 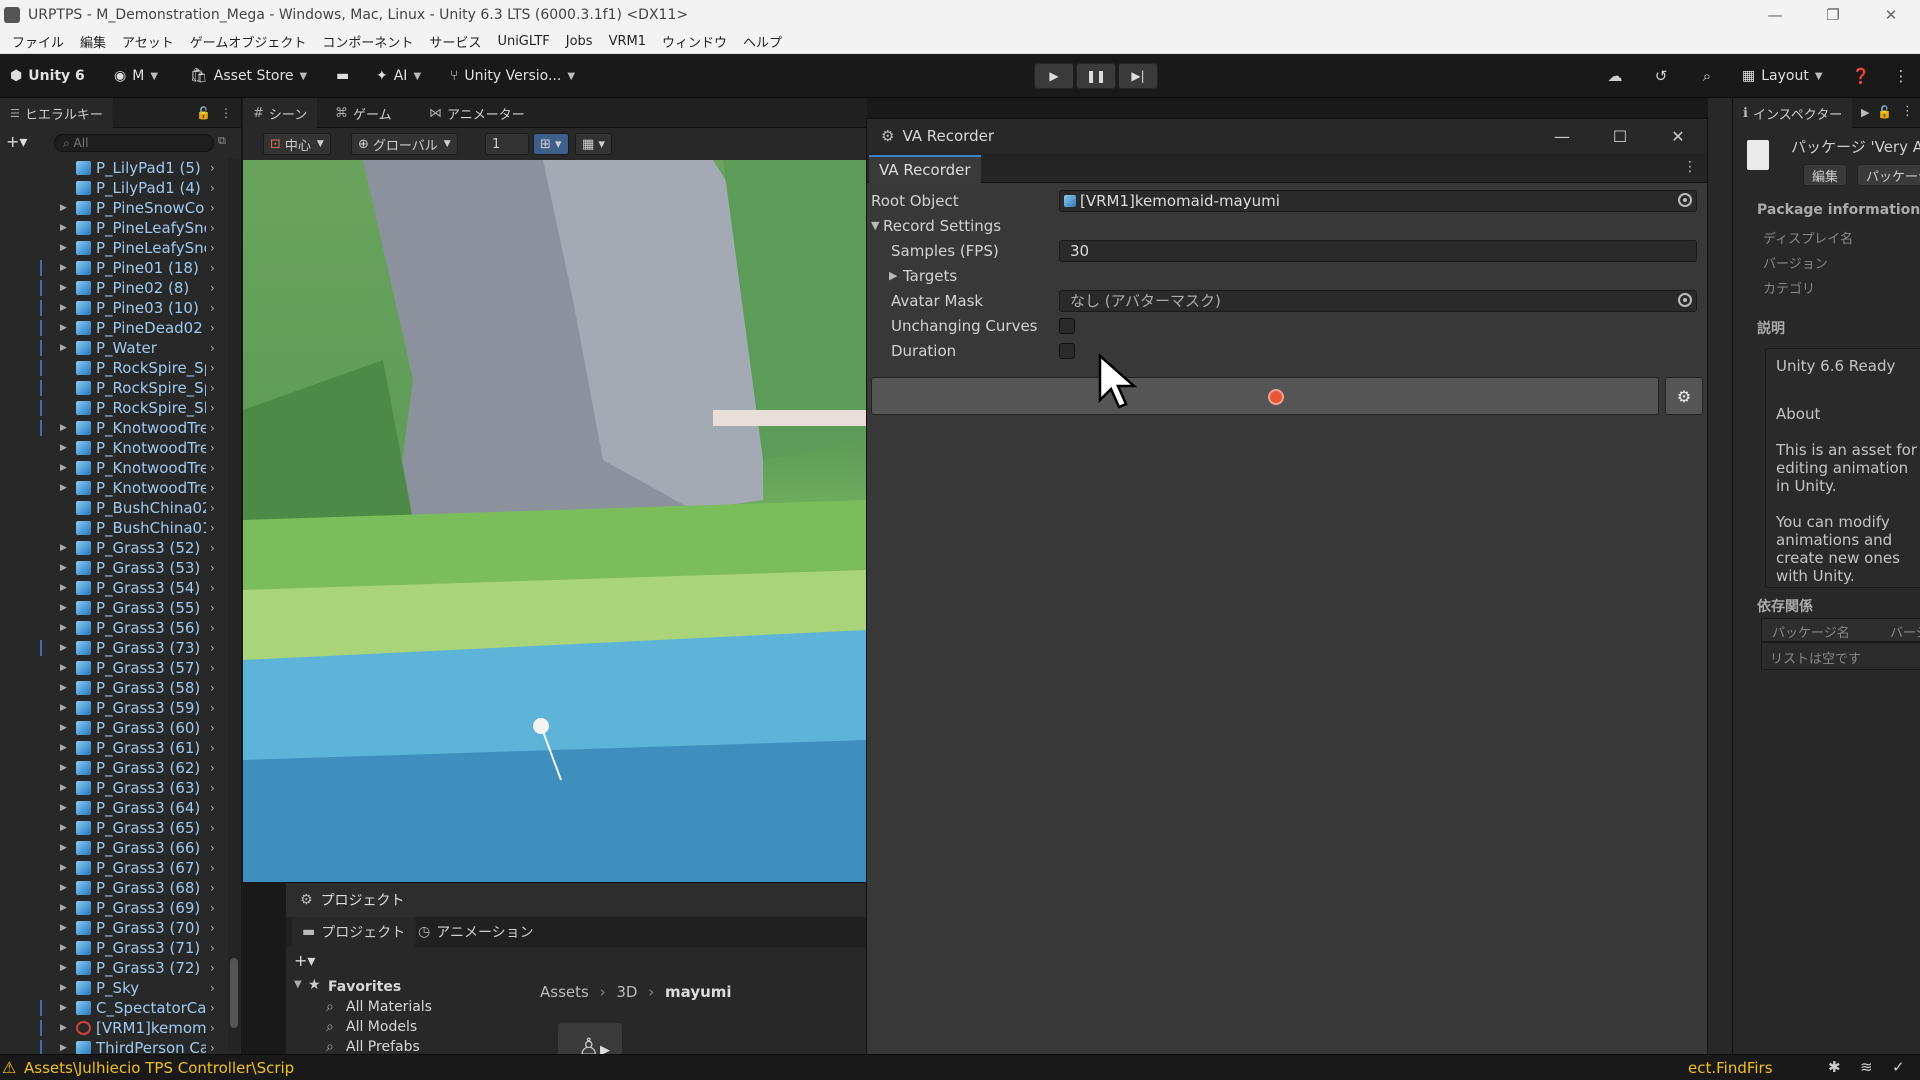 I want to click on hierarchy-item: P_LilyPad1 (4) ›, so click(x=114, y=188).